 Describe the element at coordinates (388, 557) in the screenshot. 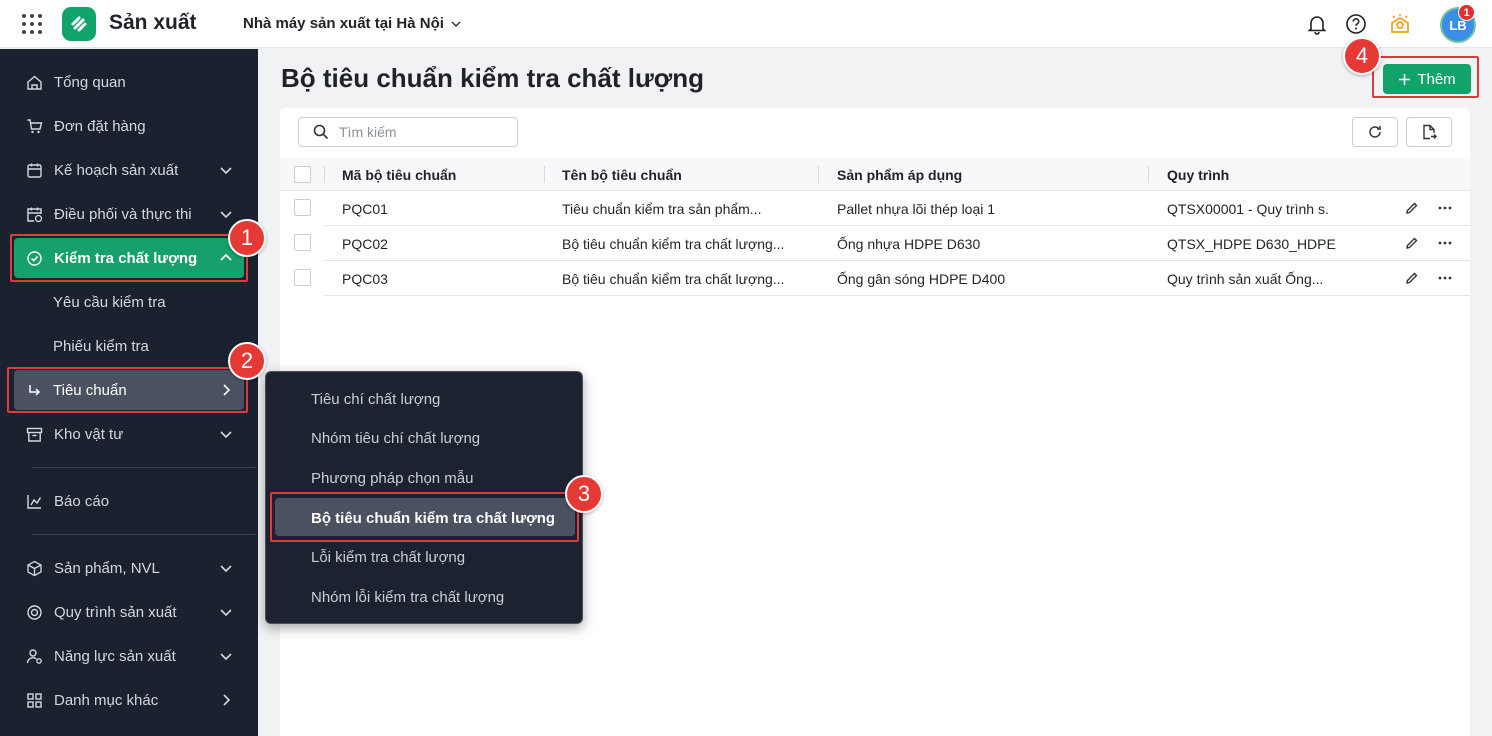

I see `flyout-item-quality-defects: Lỗi kiểm tra chất lượng` at that location.